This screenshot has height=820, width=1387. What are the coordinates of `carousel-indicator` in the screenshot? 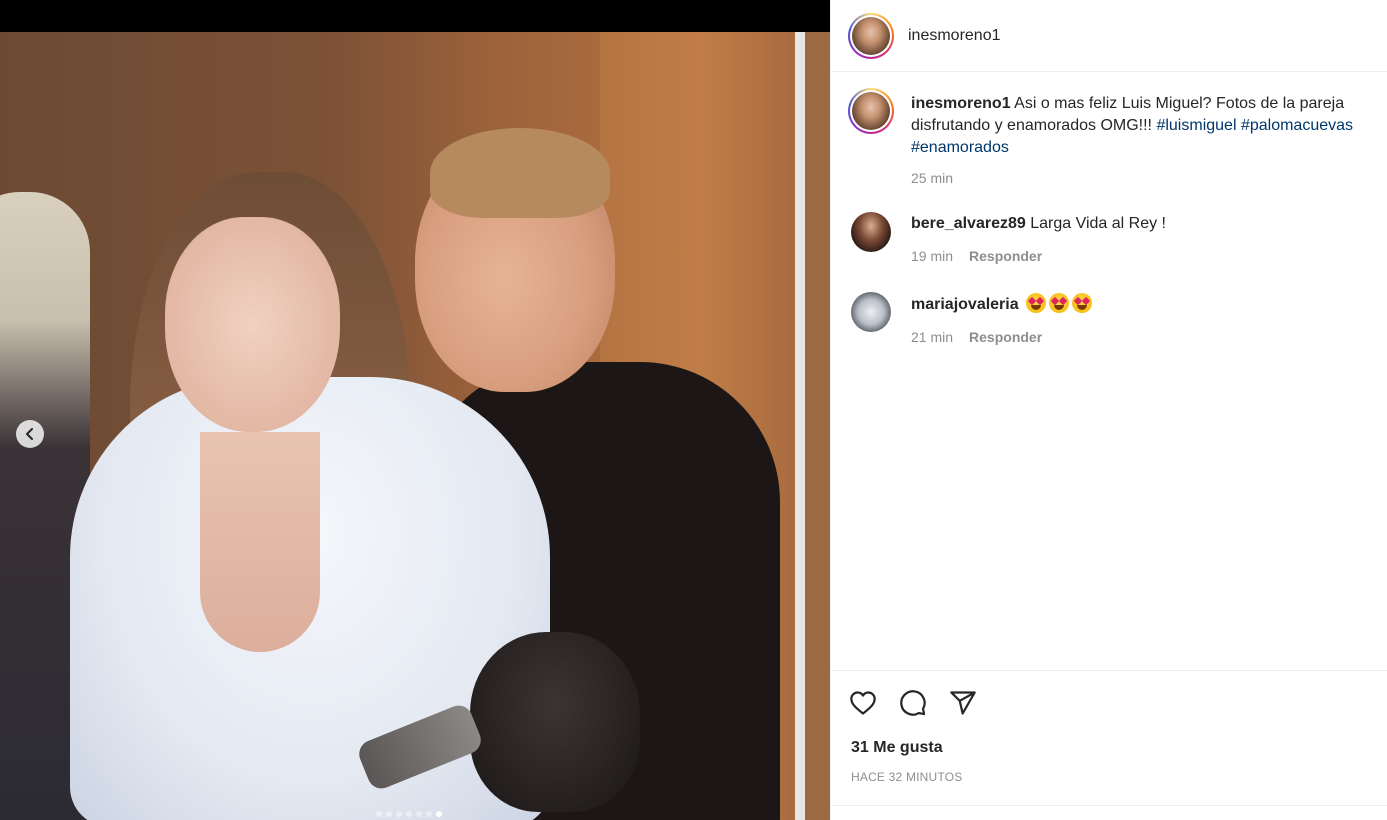 It's located at (409, 814).